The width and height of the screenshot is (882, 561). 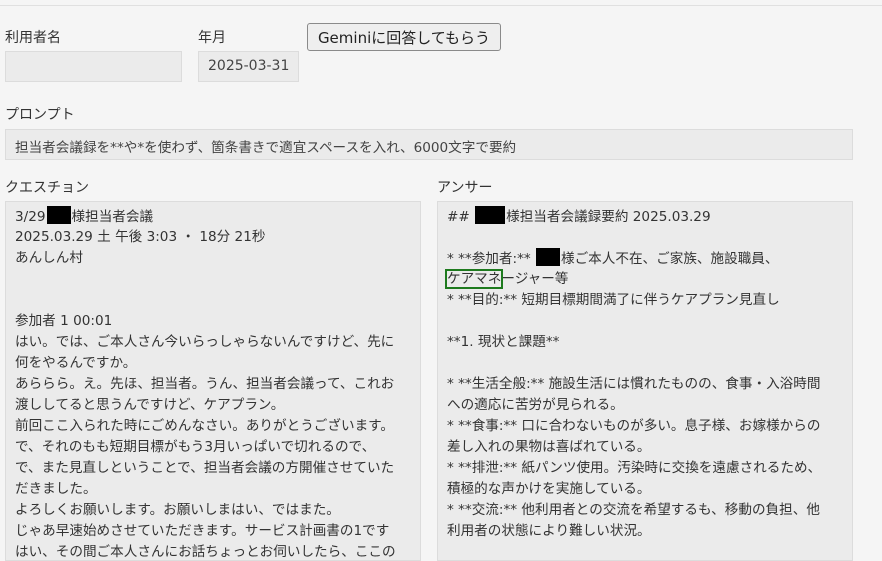 What do you see at coordinates (633, 510) in the screenshot?
I see `answer-line: * **交流:** 他利用者との交流を希望するも、移動の負担、他` at bounding box center [633, 510].